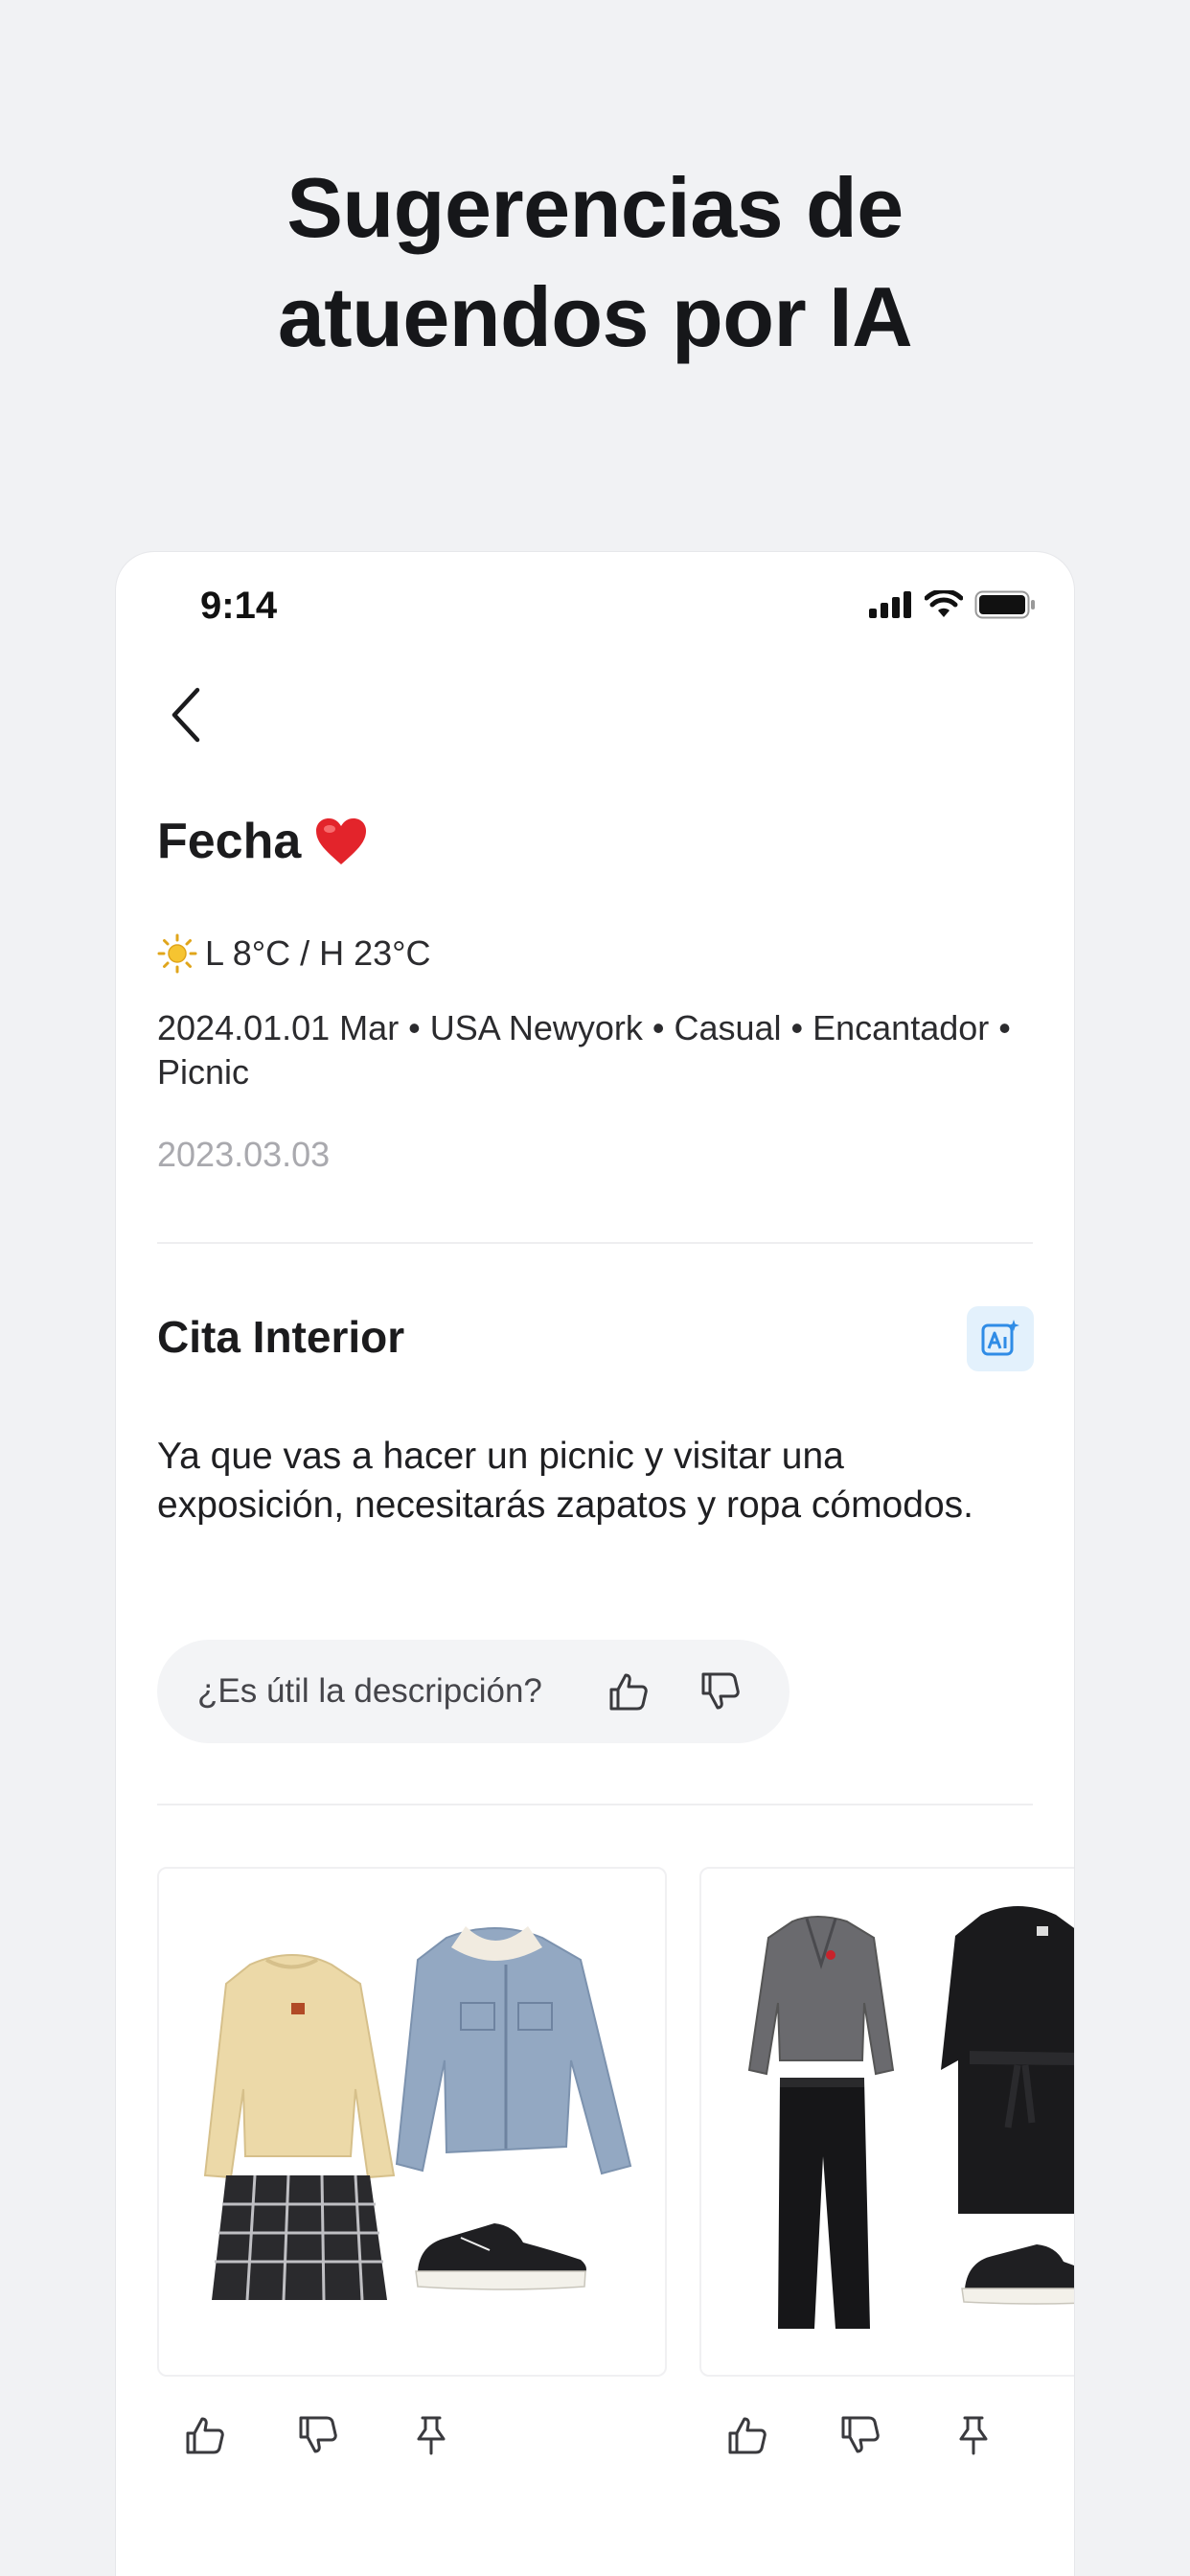 Image resolution: width=1190 pixels, height=2576 pixels. What do you see at coordinates (944, 603) in the screenshot?
I see `wifi-icon` at bounding box center [944, 603].